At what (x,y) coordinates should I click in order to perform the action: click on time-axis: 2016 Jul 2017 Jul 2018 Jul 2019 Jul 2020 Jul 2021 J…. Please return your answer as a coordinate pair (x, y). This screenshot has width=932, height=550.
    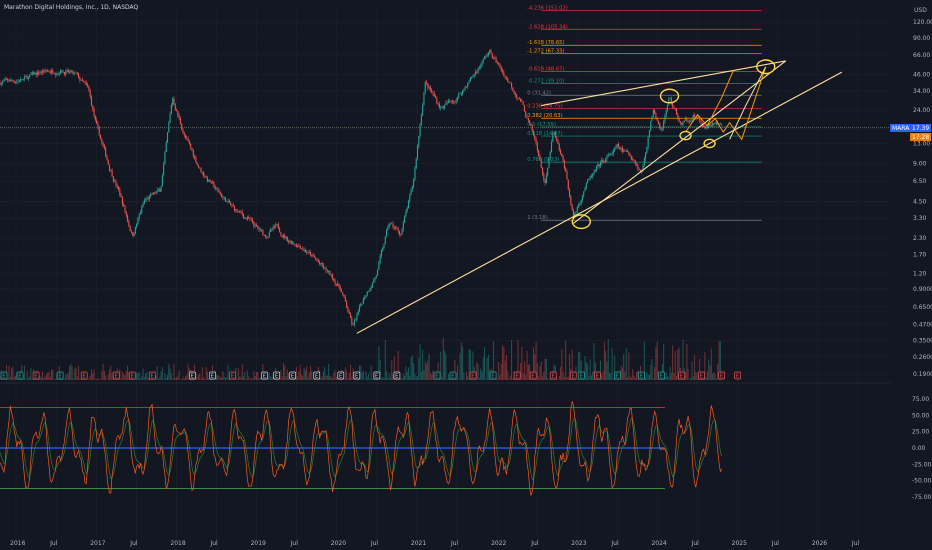
    Looking at the image, I should click on (434, 543).